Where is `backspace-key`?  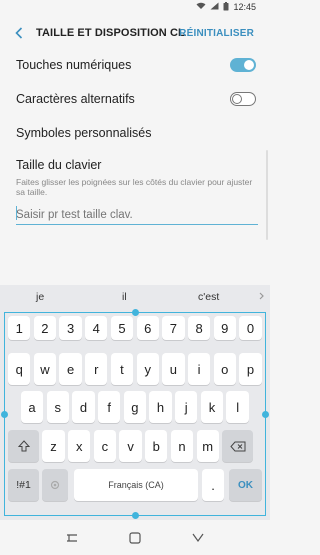 backspace-key is located at coordinates (238, 446).